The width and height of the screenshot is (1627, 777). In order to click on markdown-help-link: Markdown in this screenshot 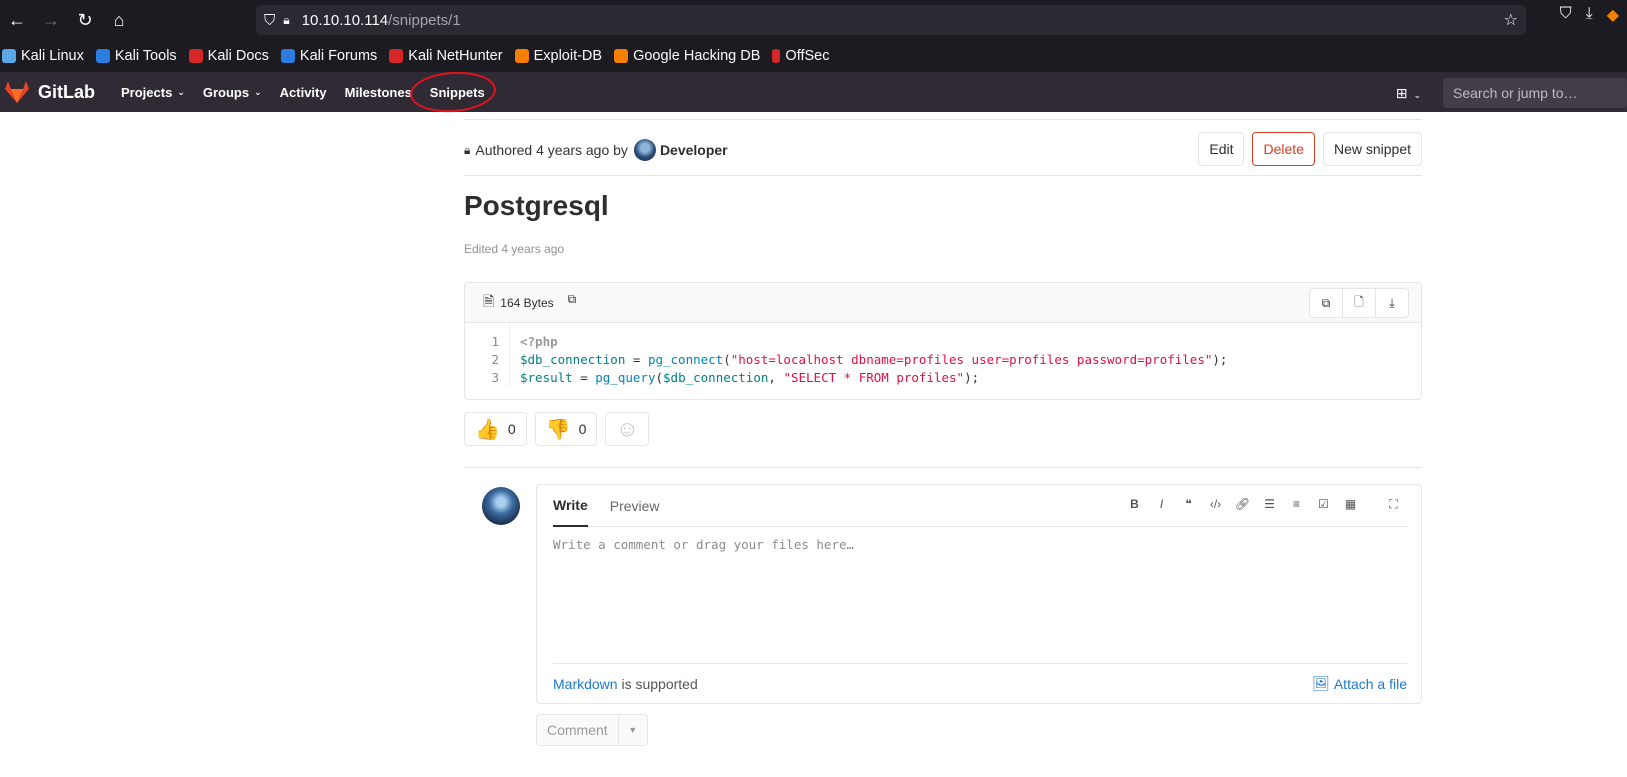, I will do `click(585, 684)`.